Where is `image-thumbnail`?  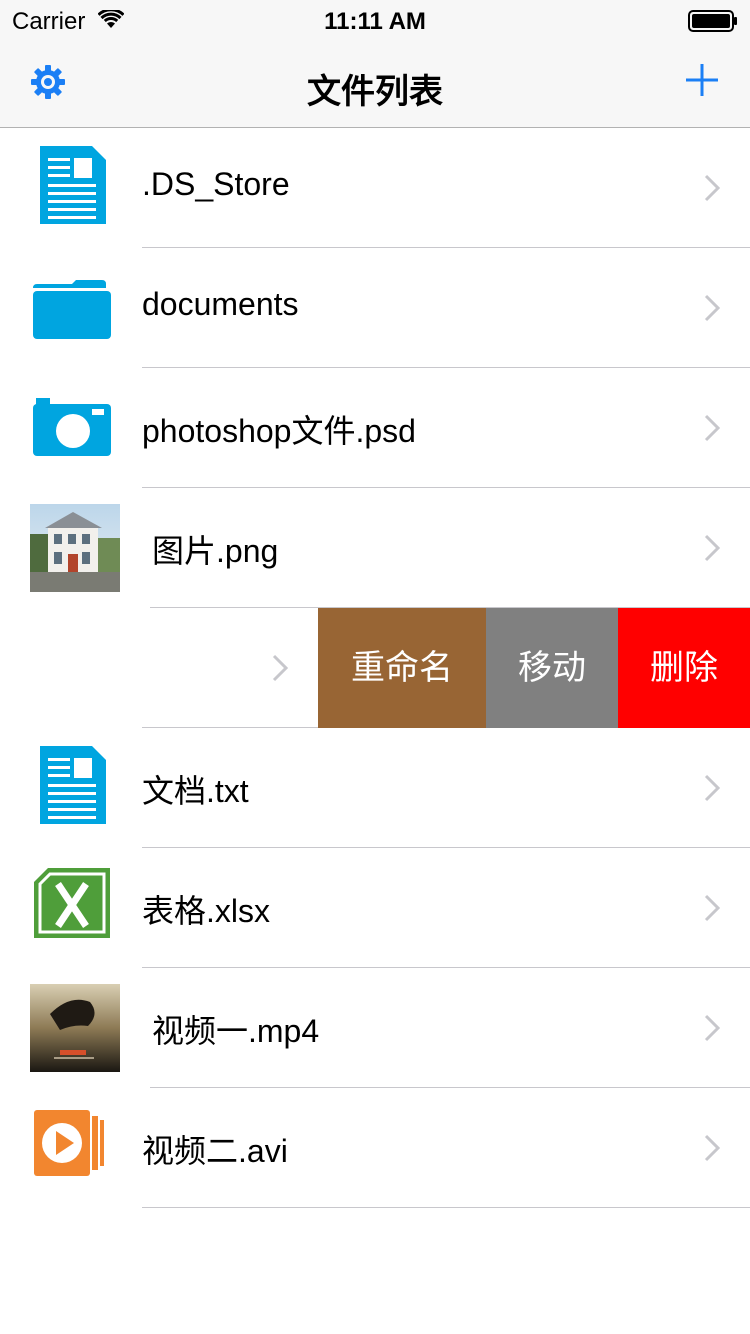 image-thumbnail is located at coordinates (75, 548).